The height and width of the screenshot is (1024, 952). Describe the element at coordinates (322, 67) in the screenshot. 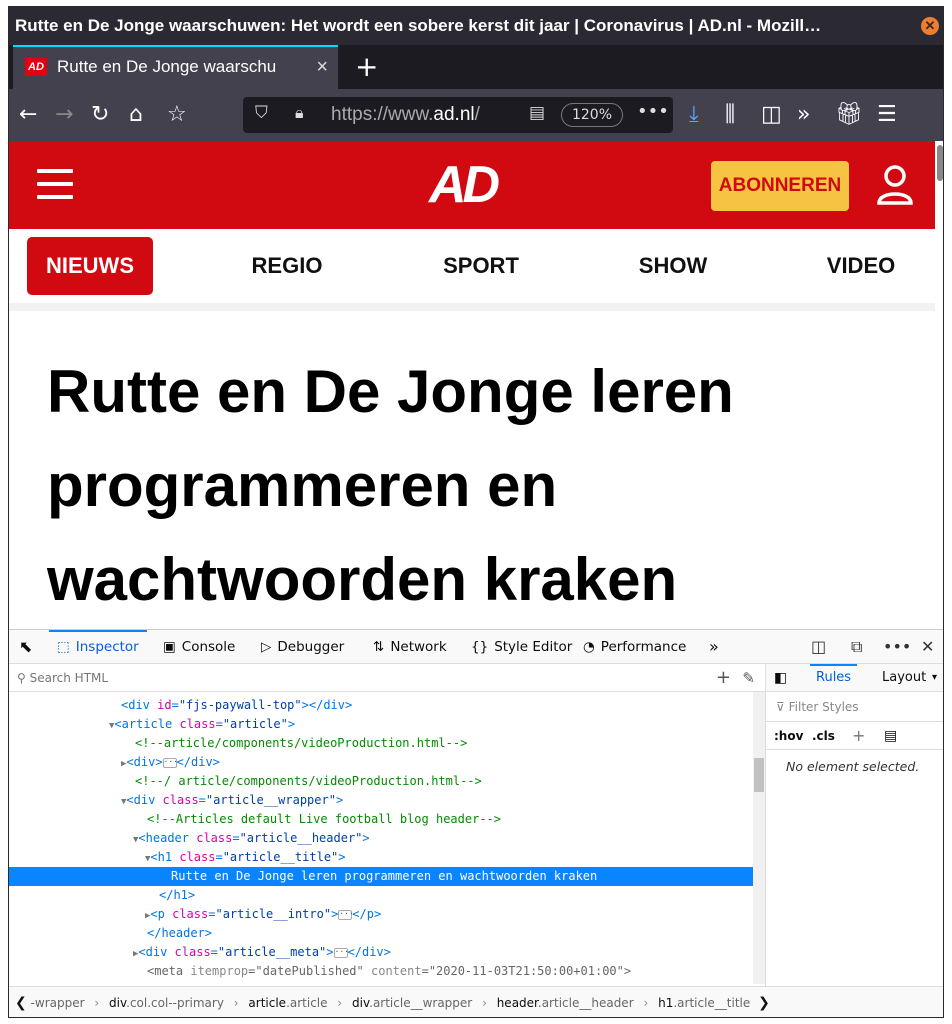

I see `tab-close-icon: ×` at that location.